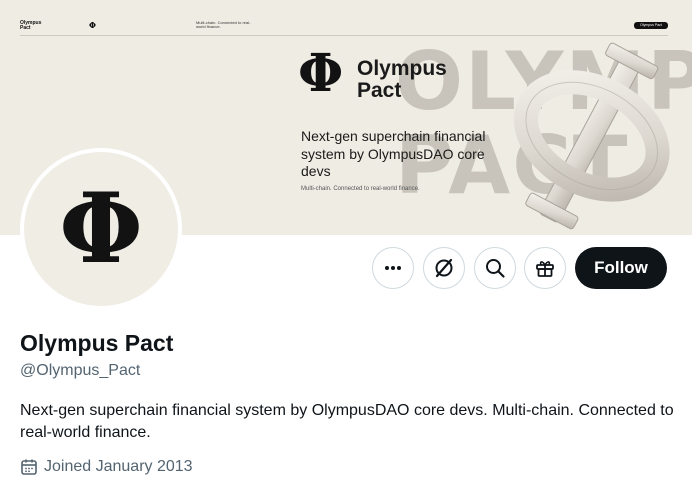  What do you see at coordinates (591, 136) in the screenshot?
I see `stone-phi-sculpture` at bounding box center [591, 136].